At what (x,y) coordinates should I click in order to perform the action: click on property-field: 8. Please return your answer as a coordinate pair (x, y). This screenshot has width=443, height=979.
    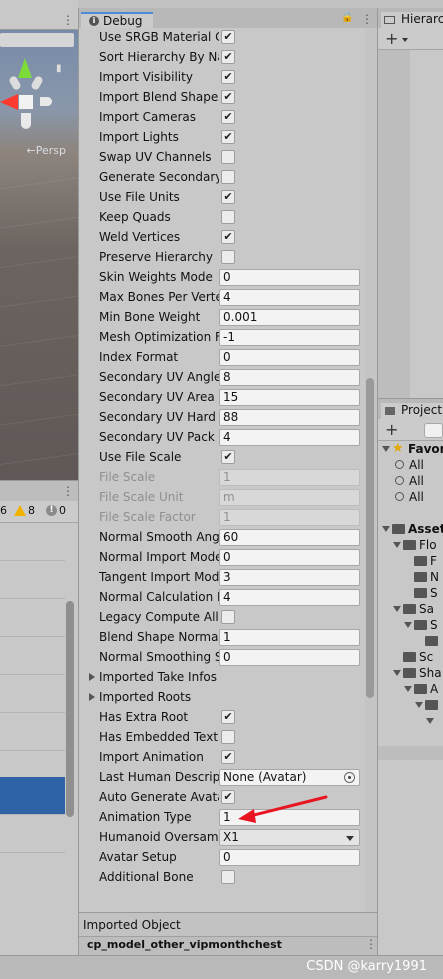
    Looking at the image, I should click on (289, 377).